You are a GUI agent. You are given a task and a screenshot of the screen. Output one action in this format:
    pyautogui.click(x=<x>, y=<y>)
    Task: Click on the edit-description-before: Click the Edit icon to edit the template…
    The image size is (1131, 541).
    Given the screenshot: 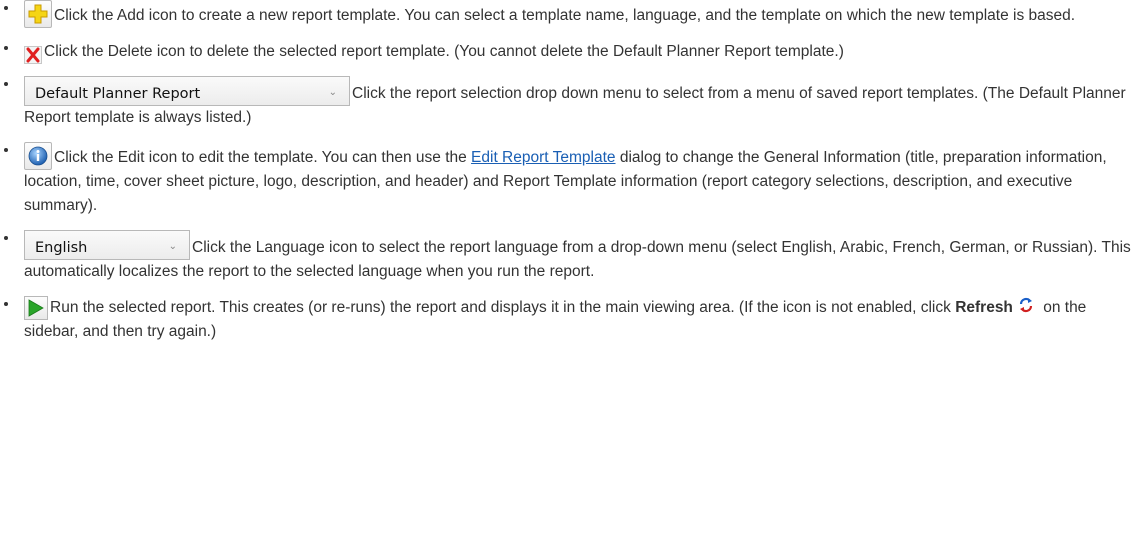 What is the action you would take?
    pyautogui.click(x=263, y=157)
    